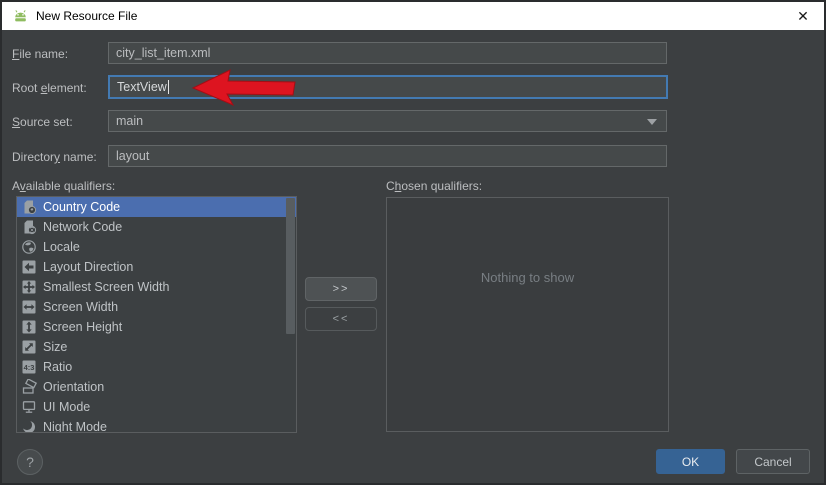  Describe the element at coordinates (30, 462) in the screenshot. I see `help-button: ?` at that location.